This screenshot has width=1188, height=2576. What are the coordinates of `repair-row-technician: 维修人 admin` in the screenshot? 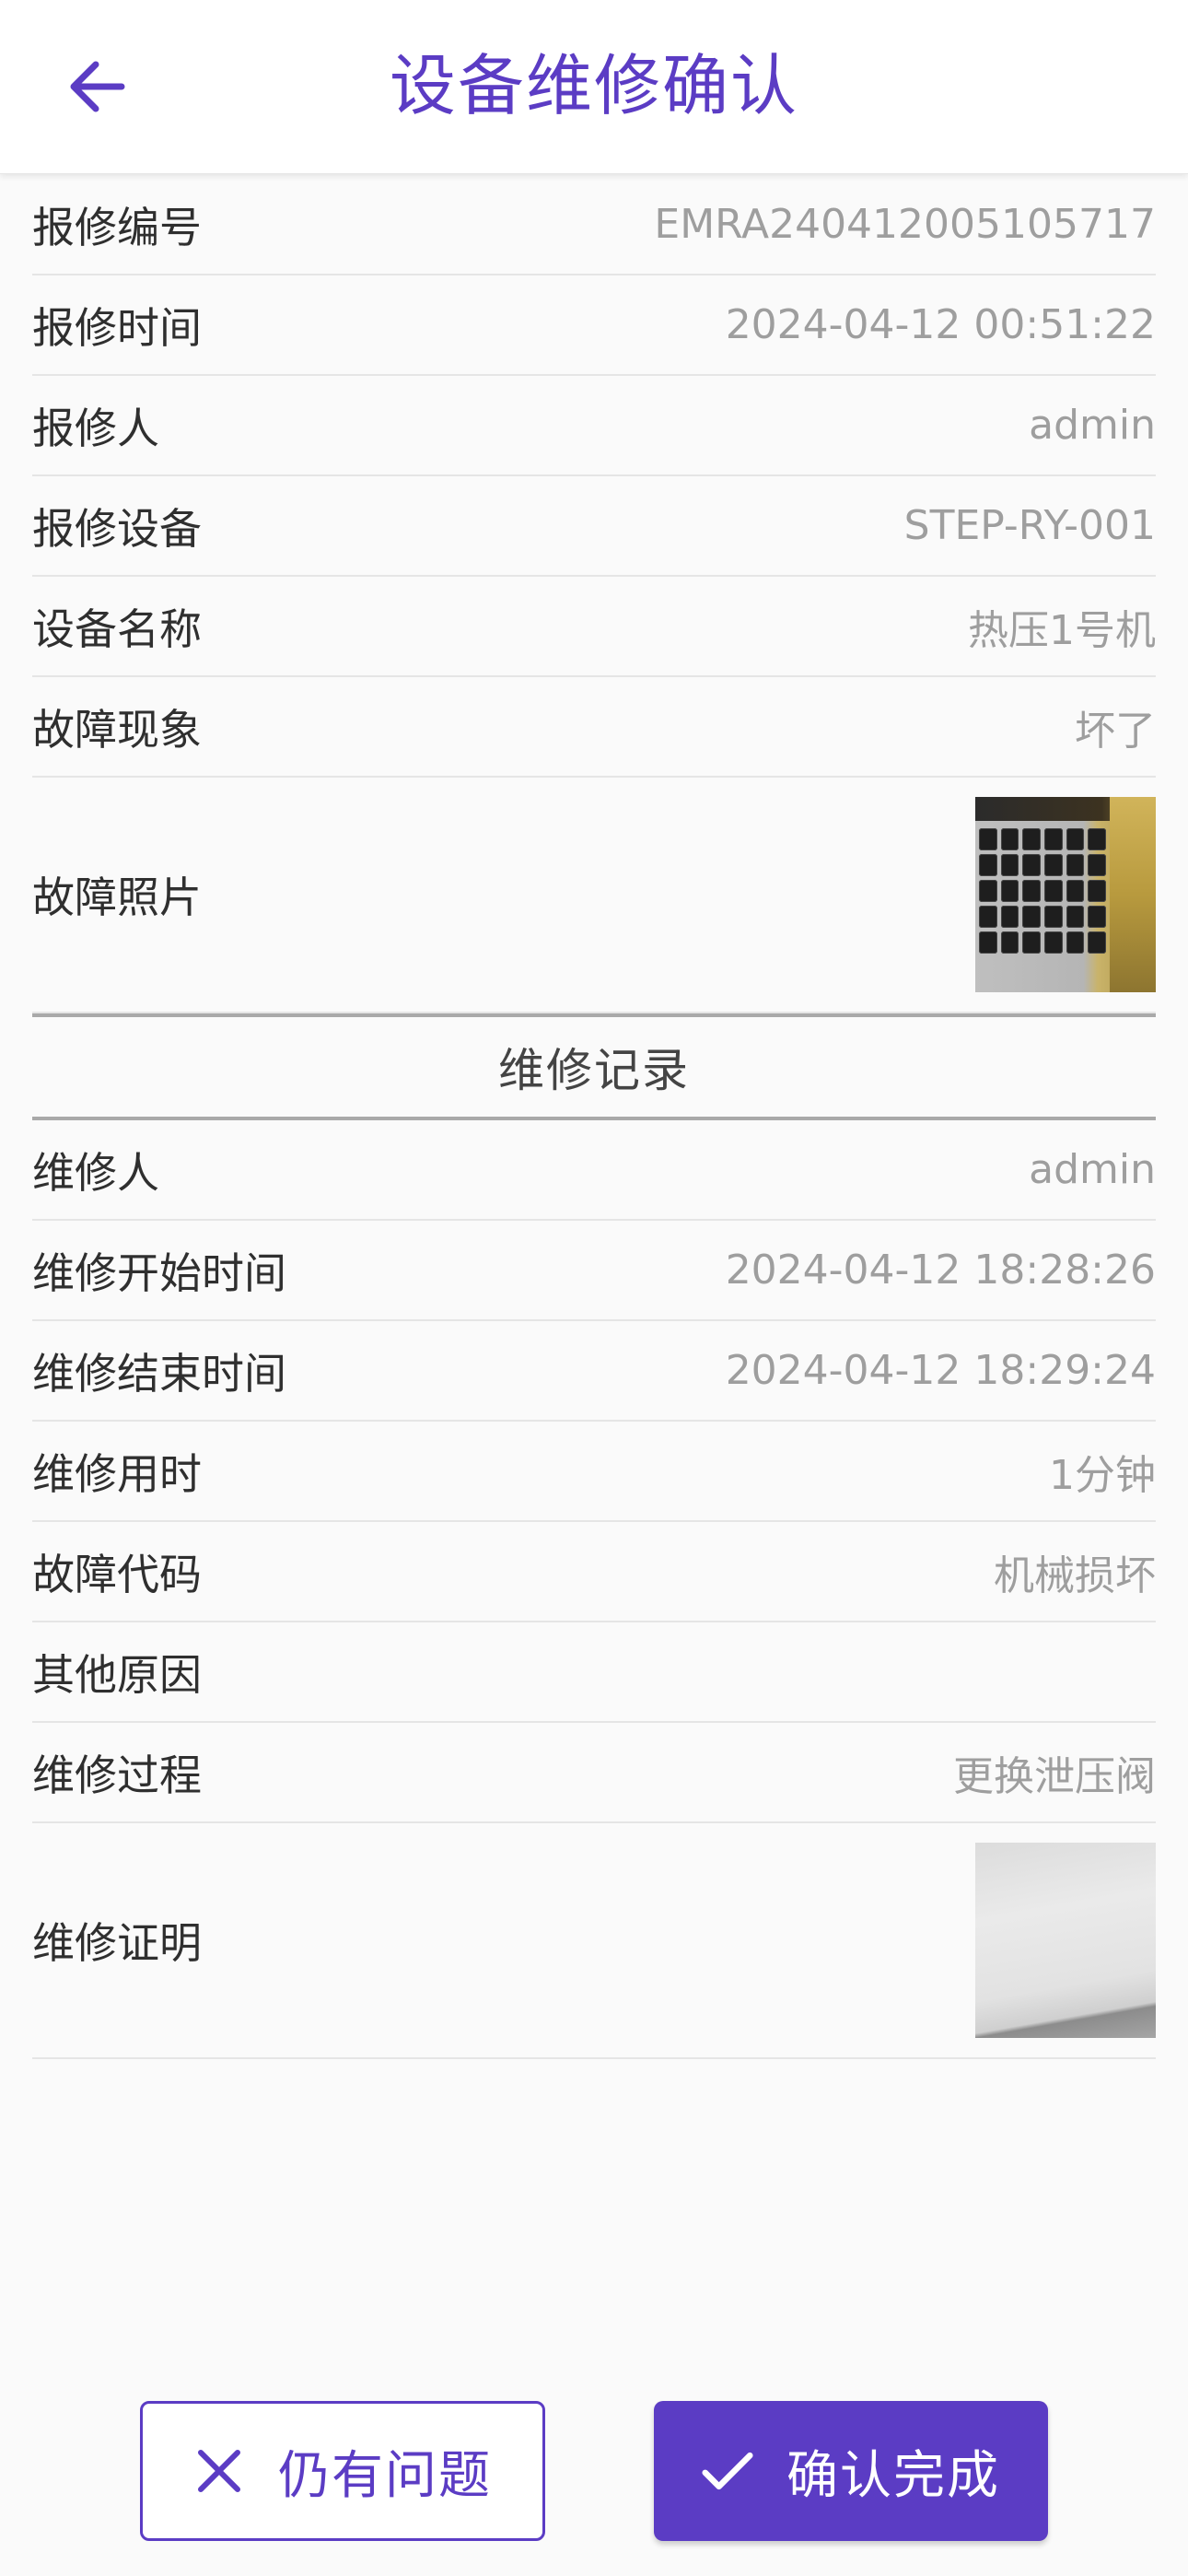 It's located at (594, 1170).